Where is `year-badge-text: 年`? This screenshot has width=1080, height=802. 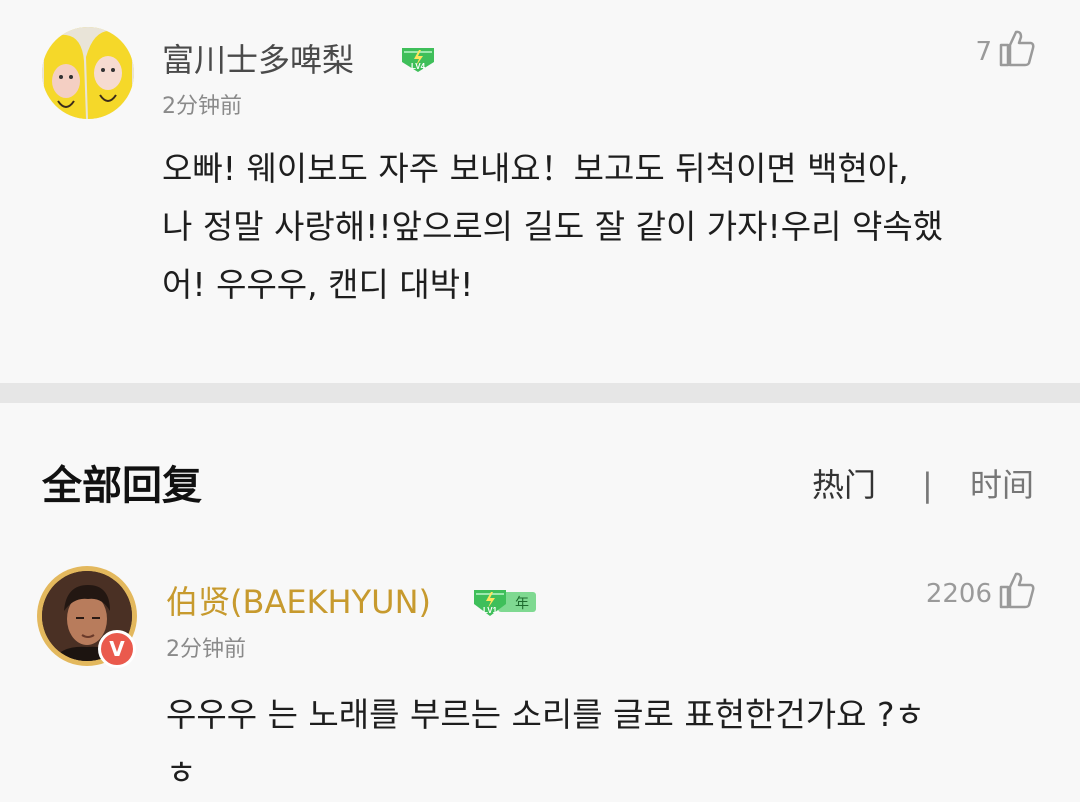 year-badge-text: 年 is located at coordinates (522, 604).